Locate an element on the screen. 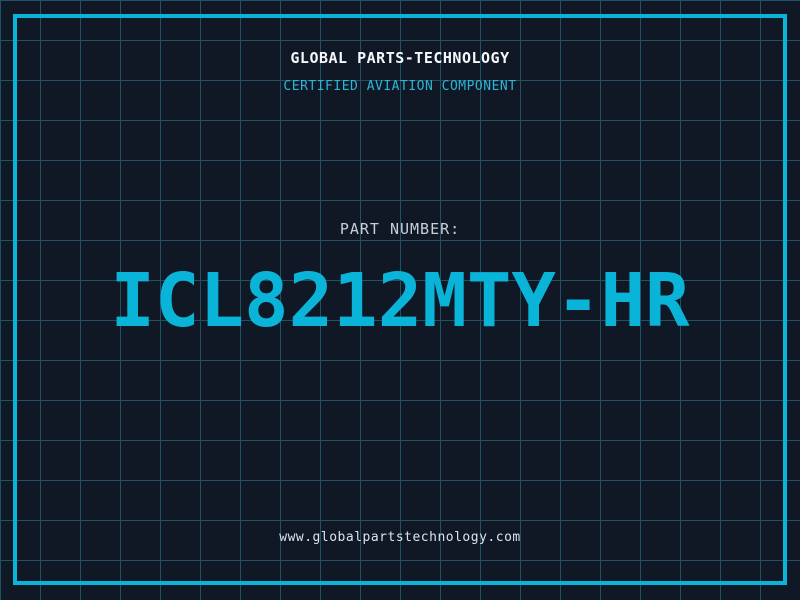 The width and height of the screenshot is (800, 600). certification-tagline: CERTIFIED AVIATION COMPONENT is located at coordinates (400, 86).